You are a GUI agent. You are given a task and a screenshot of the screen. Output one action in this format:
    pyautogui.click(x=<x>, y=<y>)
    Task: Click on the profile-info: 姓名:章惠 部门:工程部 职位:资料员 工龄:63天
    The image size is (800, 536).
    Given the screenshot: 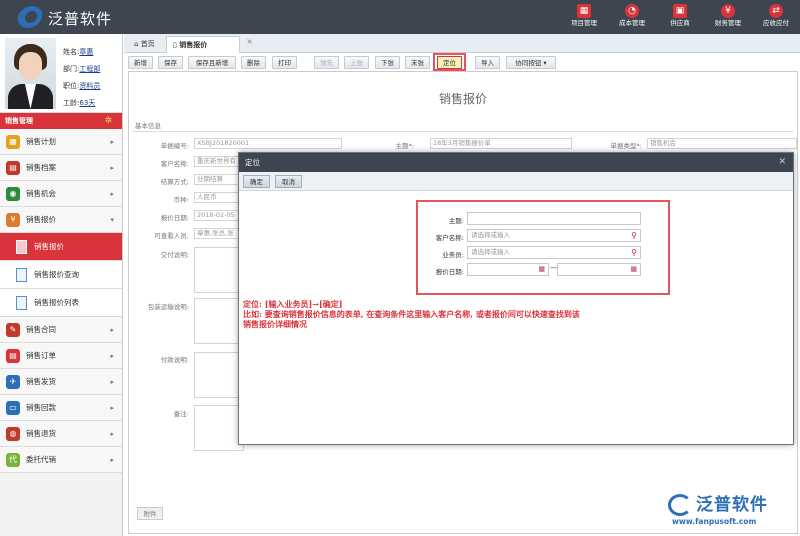 What is the action you would take?
    pyautogui.click(x=81, y=78)
    